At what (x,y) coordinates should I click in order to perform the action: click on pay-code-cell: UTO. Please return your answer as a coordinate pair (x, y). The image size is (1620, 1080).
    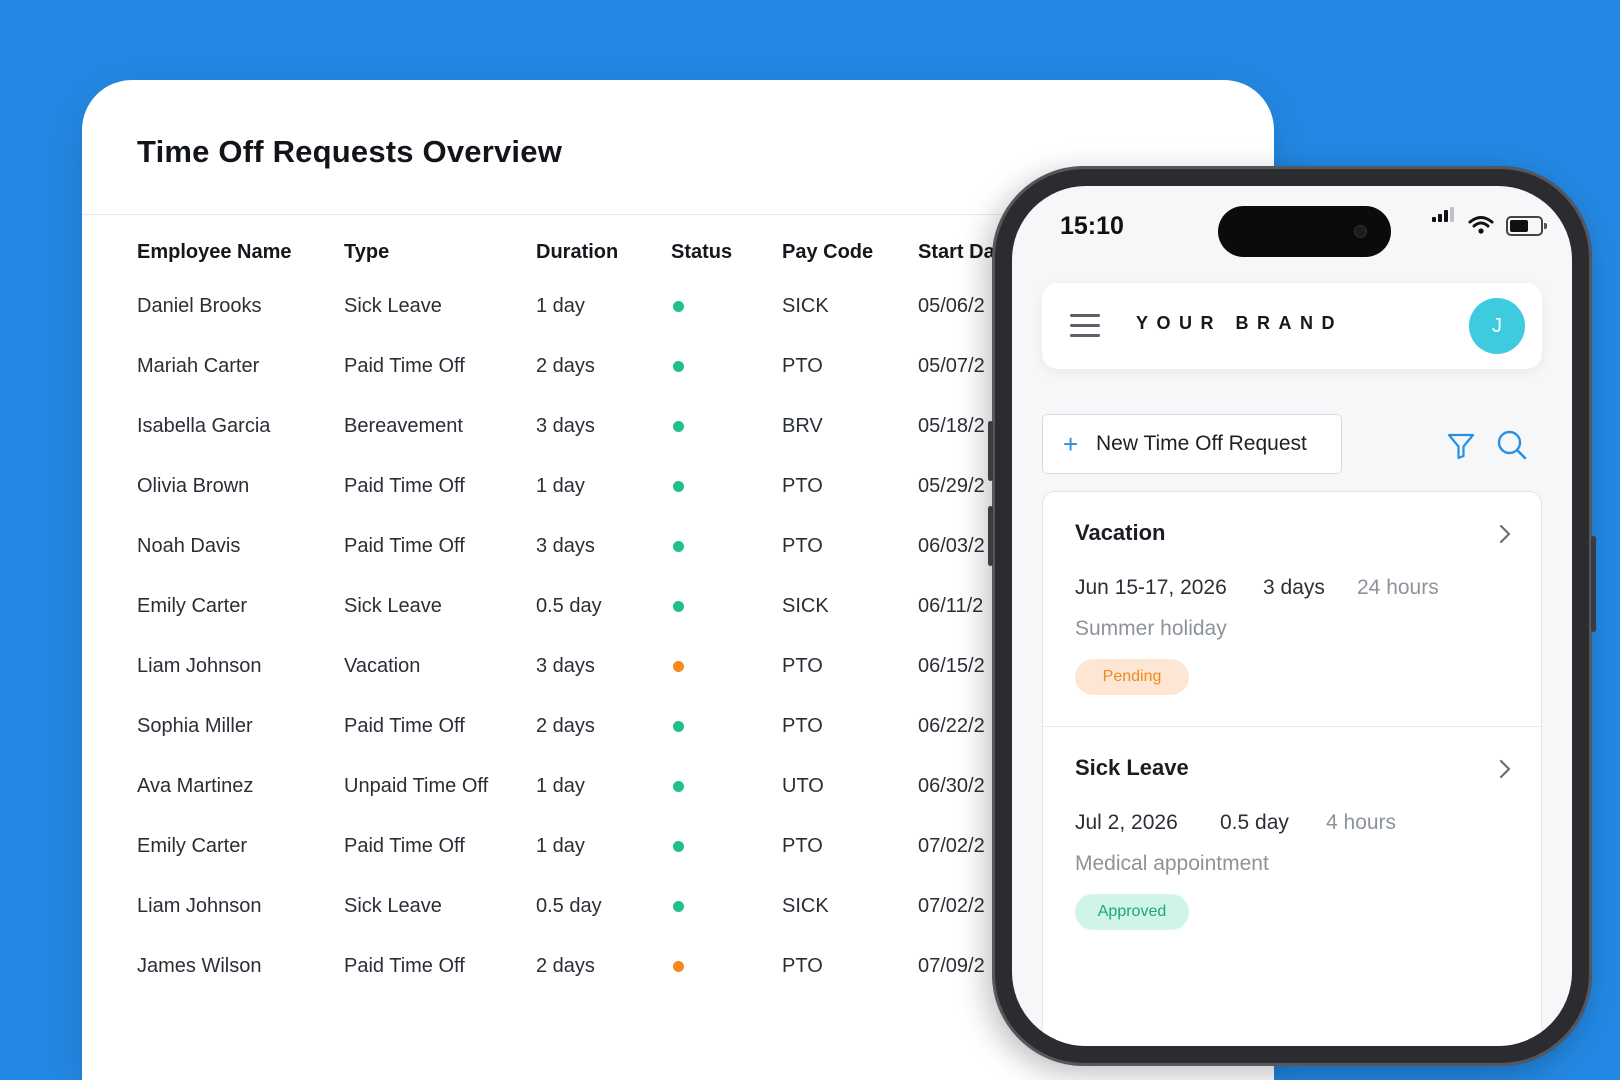
    Looking at the image, I should click on (803, 786).